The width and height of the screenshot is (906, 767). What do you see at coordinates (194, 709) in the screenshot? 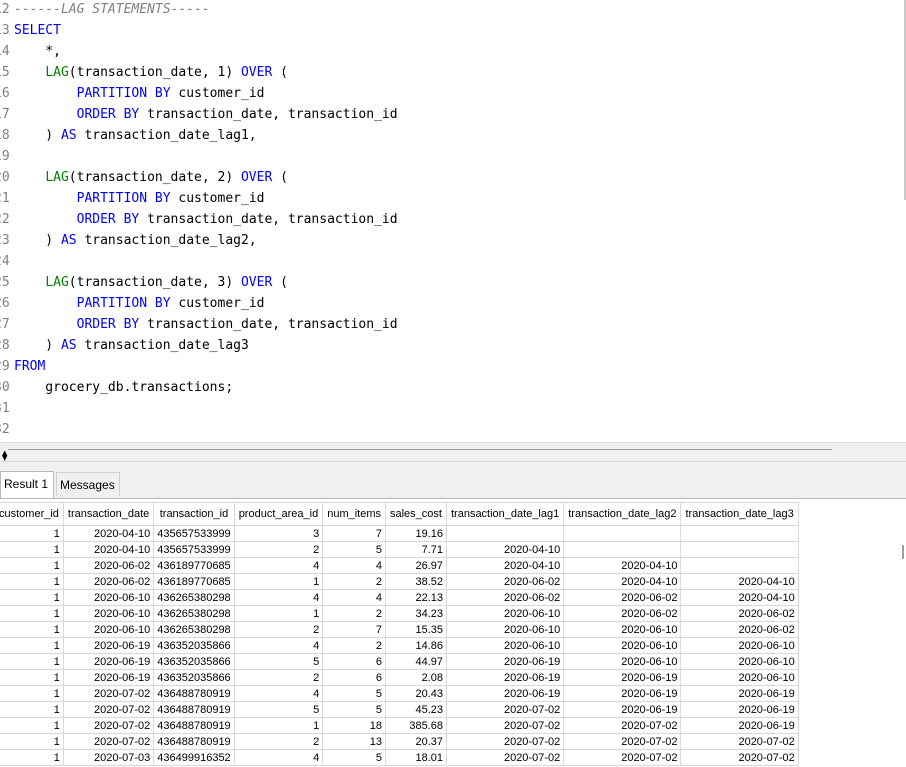
I see `table-cell: 436488780919` at bounding box center [194, 709].